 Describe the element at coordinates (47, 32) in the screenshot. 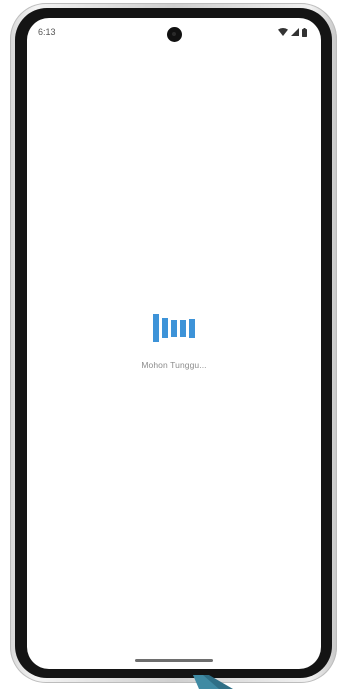

I see `status-time: 6:13` at that location.